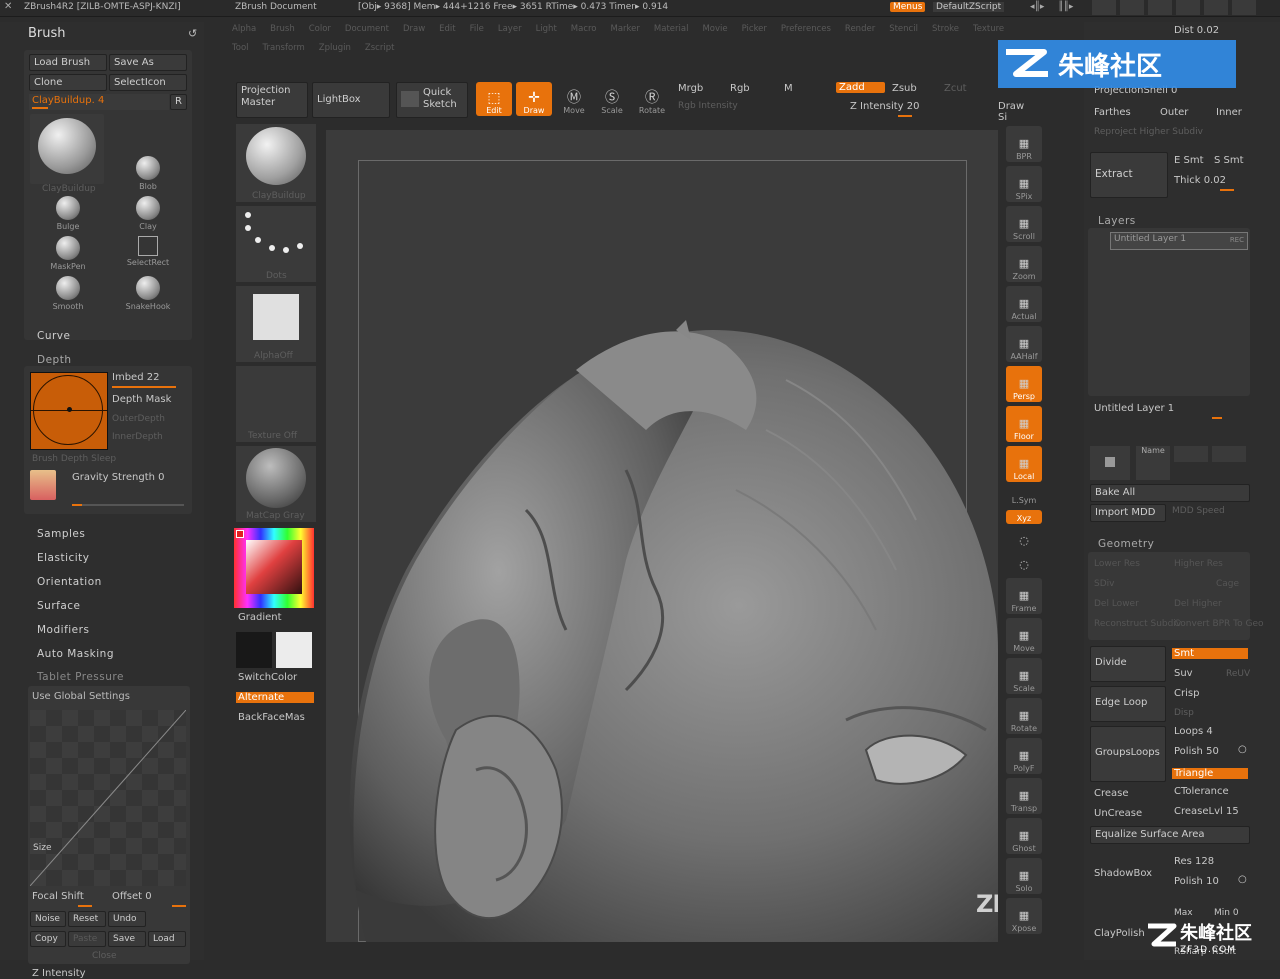 The height and width of the screenshot is (979, 1280). I want to click on thick-slider: Thick 0.02, so click(1200, 180).